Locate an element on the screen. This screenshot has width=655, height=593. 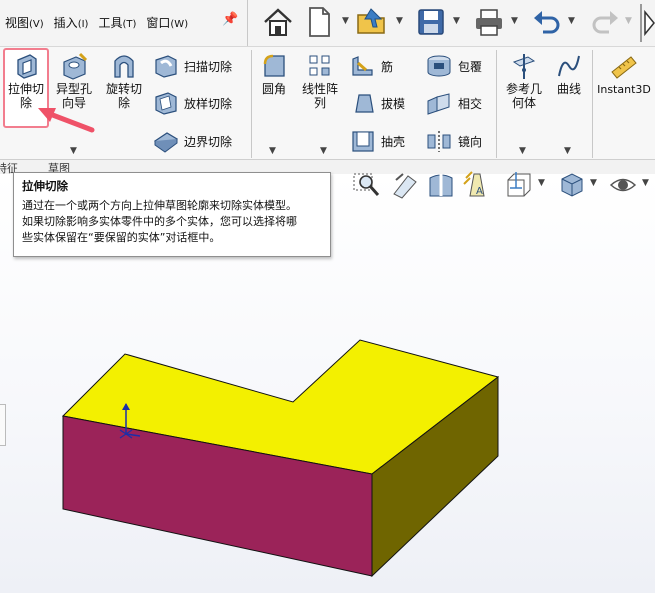
fillet-button: 圆角 is located at coordinates (274, 74).